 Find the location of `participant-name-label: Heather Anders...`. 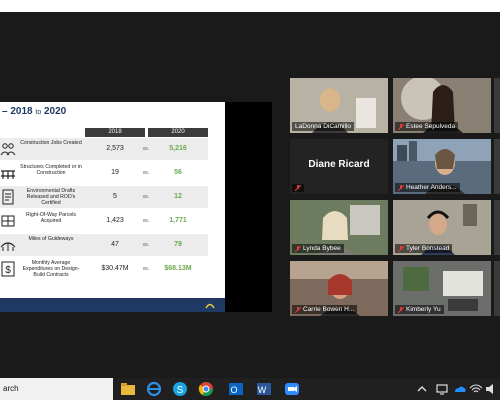

participant-name-label: Heather Anders... is located at coordinates (427, 187).